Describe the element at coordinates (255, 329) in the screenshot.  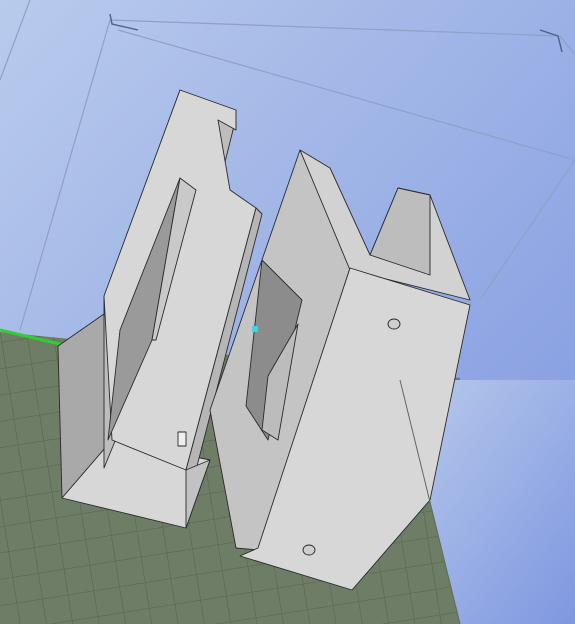
I see `selection-marker` at that location.